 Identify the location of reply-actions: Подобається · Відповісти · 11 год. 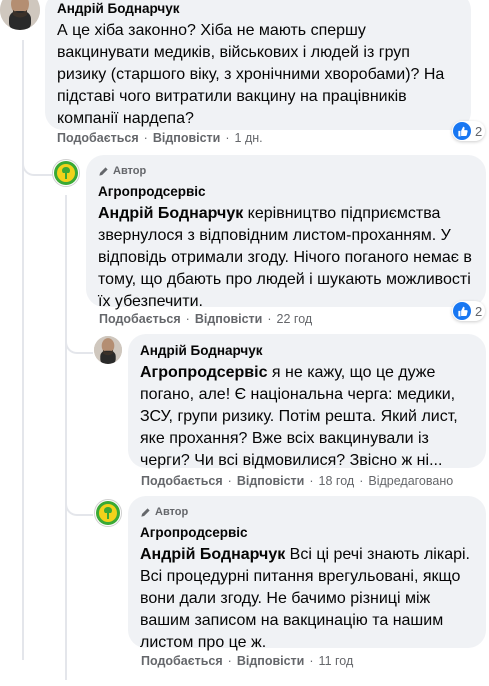
(247, 661).